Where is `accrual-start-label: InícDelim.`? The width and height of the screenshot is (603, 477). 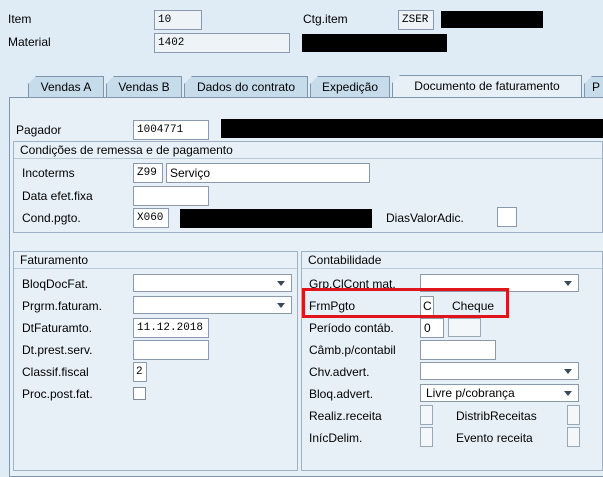 accrual-start-label: InícDelim. is located at coordinates (336, 438).